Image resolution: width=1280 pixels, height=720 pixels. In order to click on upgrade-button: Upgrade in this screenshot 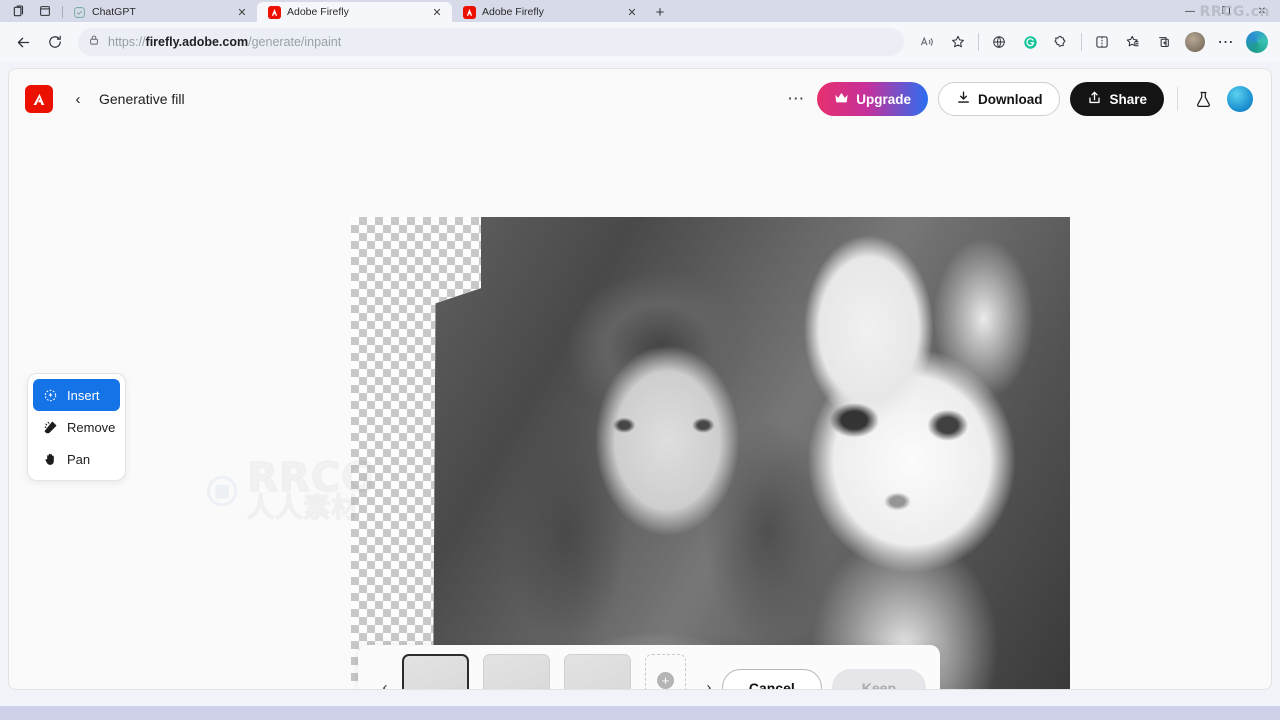, I will do `click(872, 99)`.